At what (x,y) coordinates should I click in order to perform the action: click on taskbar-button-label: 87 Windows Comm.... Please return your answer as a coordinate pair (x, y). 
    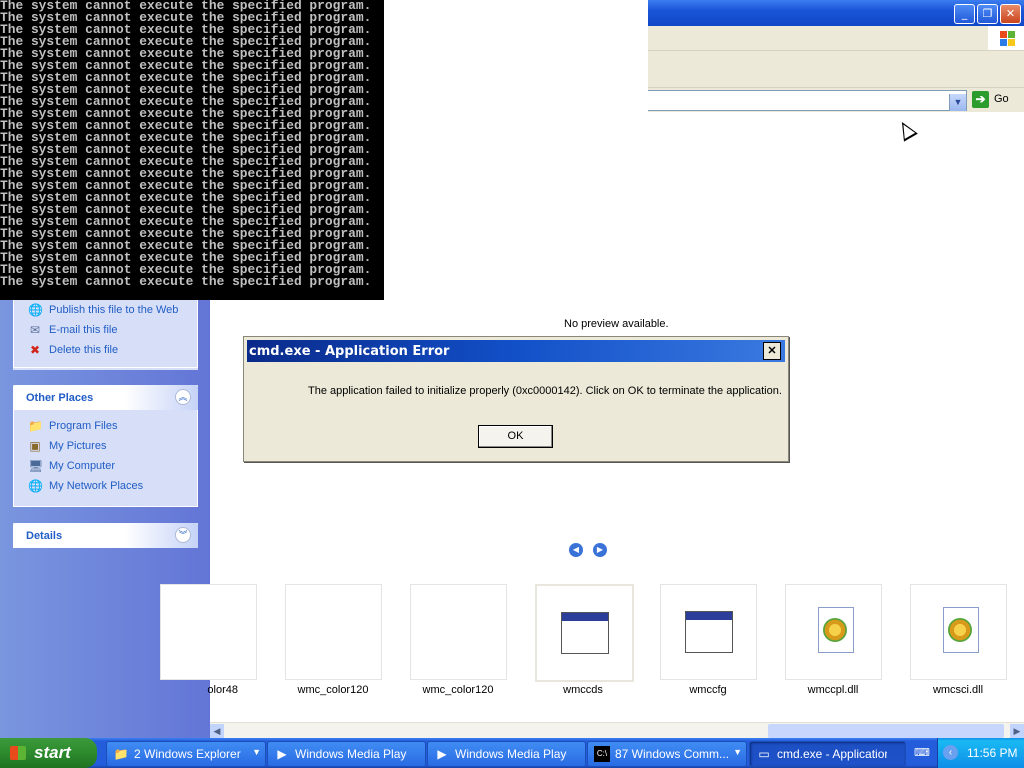
    Looking at the image, I should click on (671, 754).